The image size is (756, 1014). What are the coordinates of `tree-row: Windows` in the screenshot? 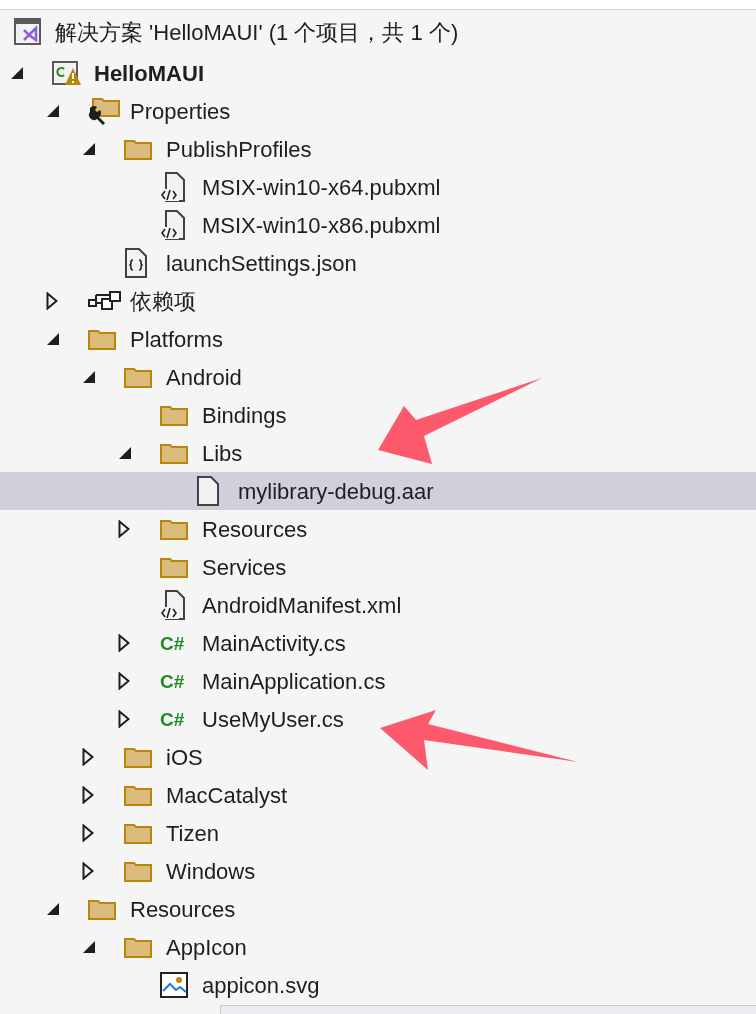 It's located at (378, 871).